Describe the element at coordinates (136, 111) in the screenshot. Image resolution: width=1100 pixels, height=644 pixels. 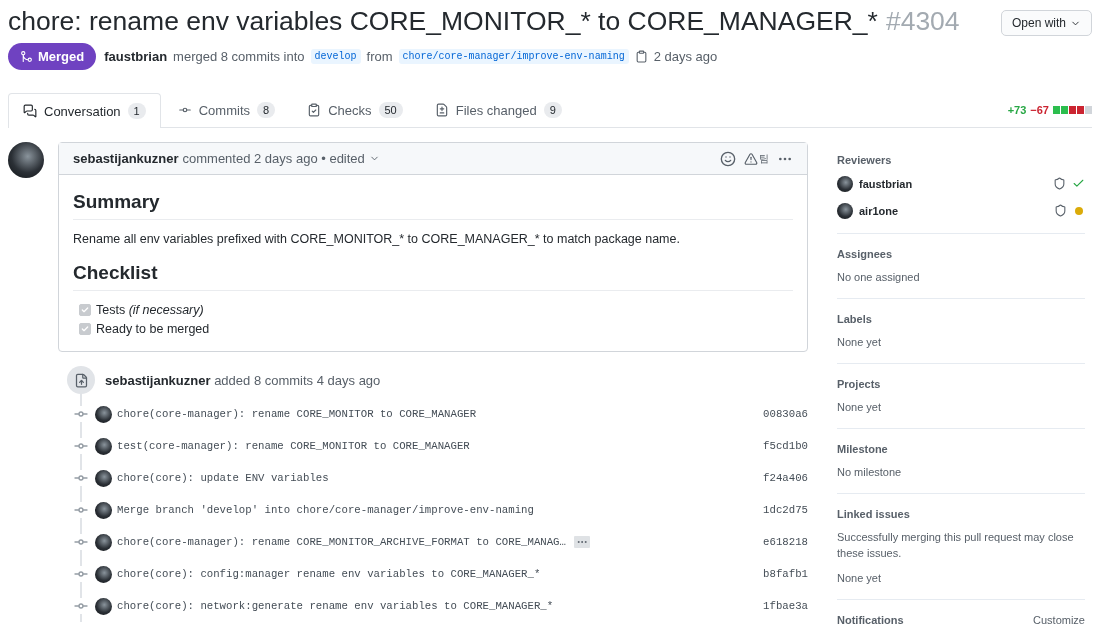
I see `tab-count: 1` at that location.